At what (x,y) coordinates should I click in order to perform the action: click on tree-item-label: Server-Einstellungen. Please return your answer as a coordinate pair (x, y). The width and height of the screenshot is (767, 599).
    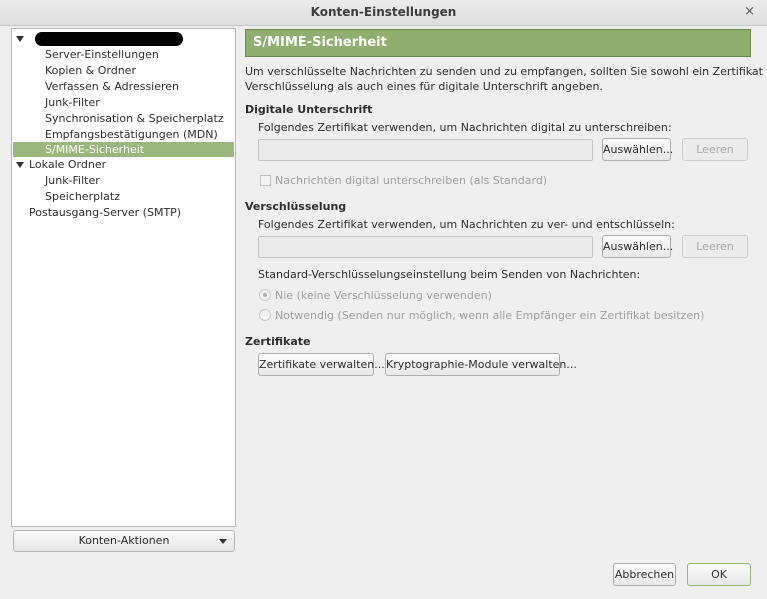
    Looking at the image, I should click on (102, 54).